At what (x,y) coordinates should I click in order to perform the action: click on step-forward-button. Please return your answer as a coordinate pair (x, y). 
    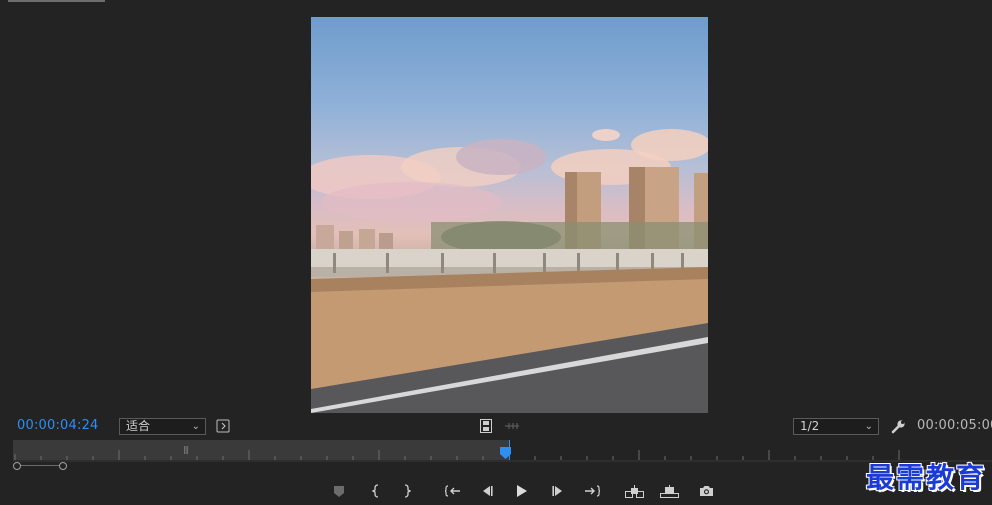
    Looking at the image, I should click on (558, 491).